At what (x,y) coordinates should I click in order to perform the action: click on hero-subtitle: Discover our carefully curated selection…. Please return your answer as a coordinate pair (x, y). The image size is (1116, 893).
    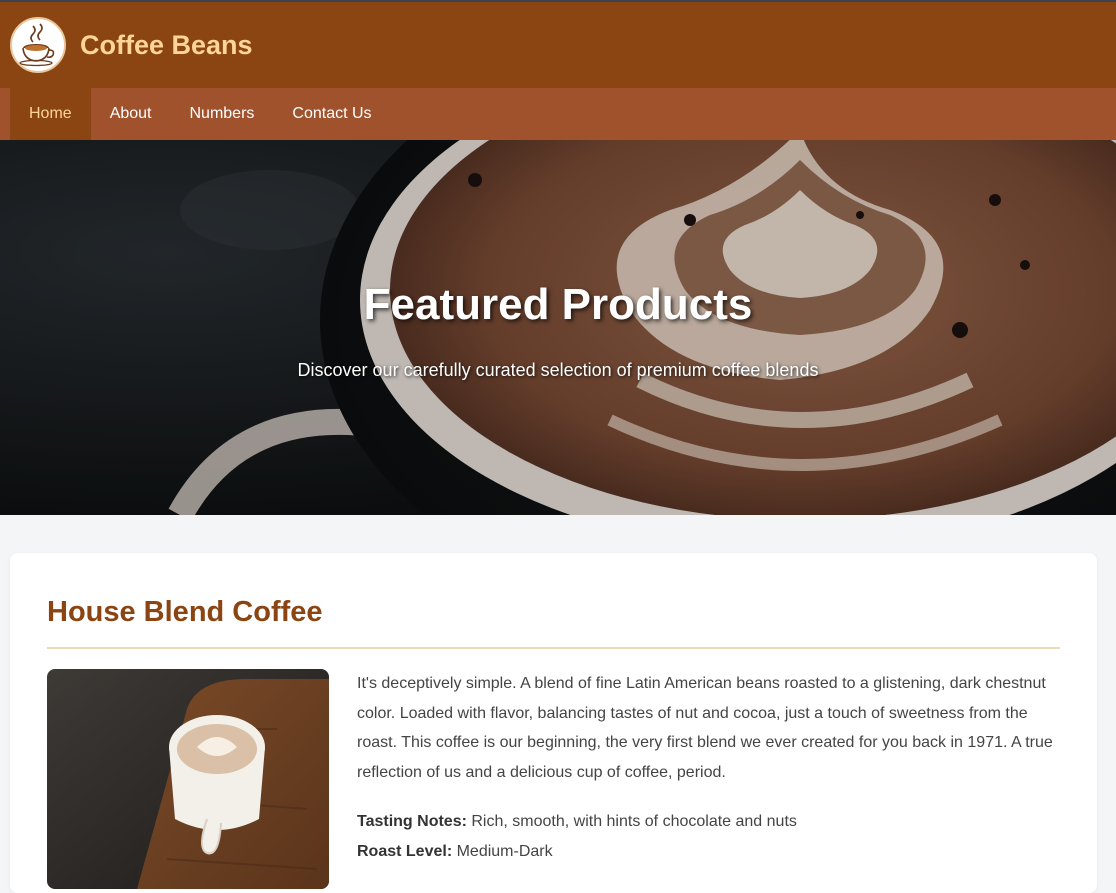
    Looking at the image, I should click on (558, 370).